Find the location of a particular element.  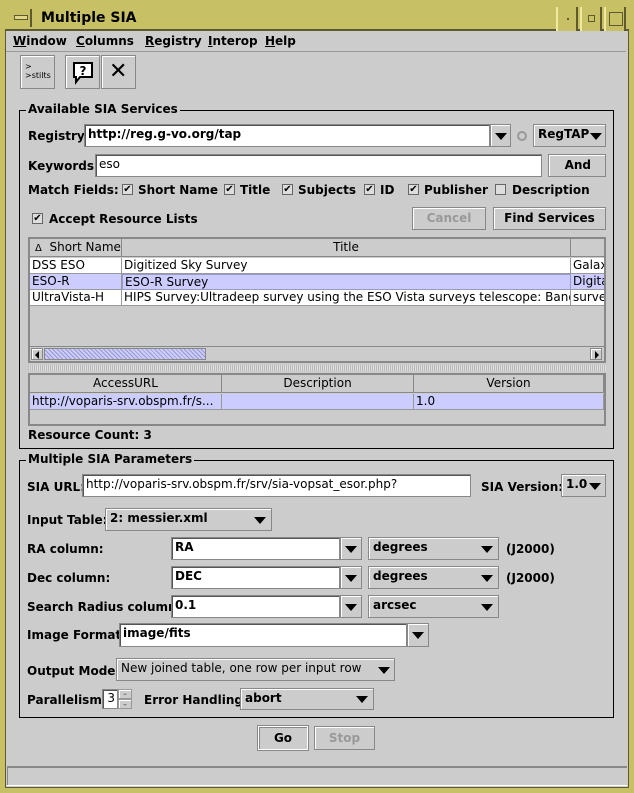

menu-help: Help is located at coordinates (280, 41).